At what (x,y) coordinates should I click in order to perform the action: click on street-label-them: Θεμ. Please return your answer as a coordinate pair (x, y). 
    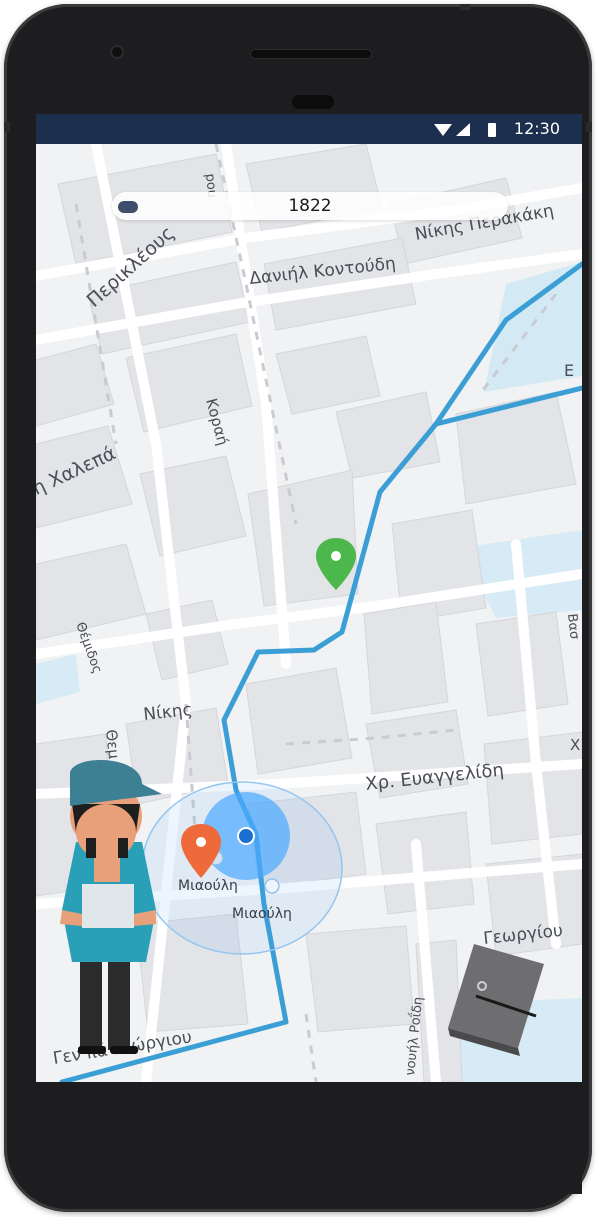
    Looking at the image, I should click on (112, 745).